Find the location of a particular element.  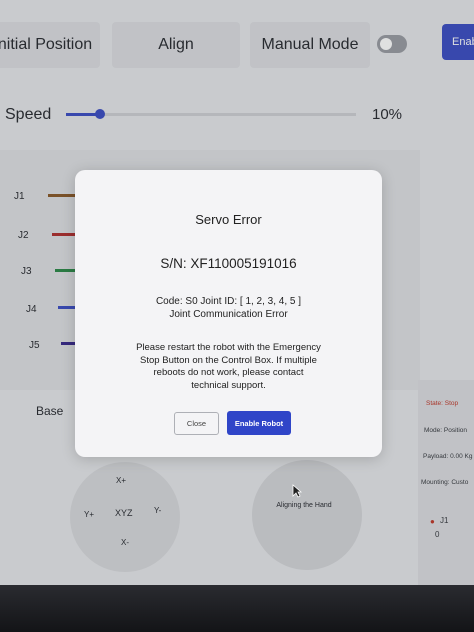

error-description: Joint Communication Error is located at coordinates (228, 314).